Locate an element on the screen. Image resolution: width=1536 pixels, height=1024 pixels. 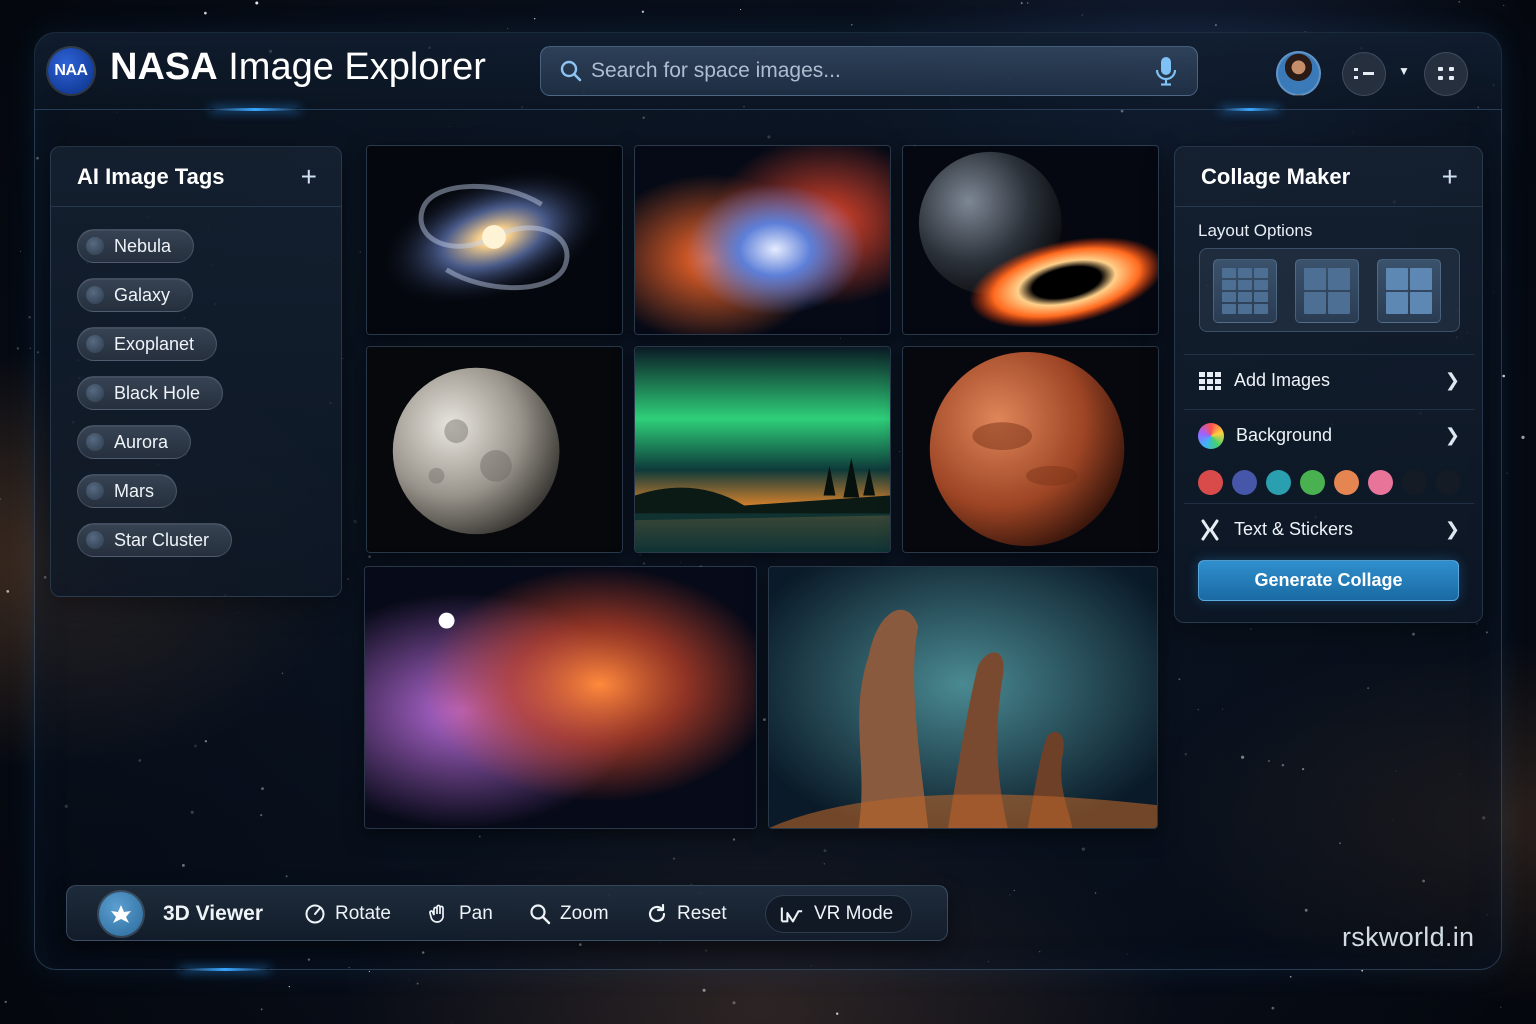
user-avatar is located at coordinates (1298, 73).